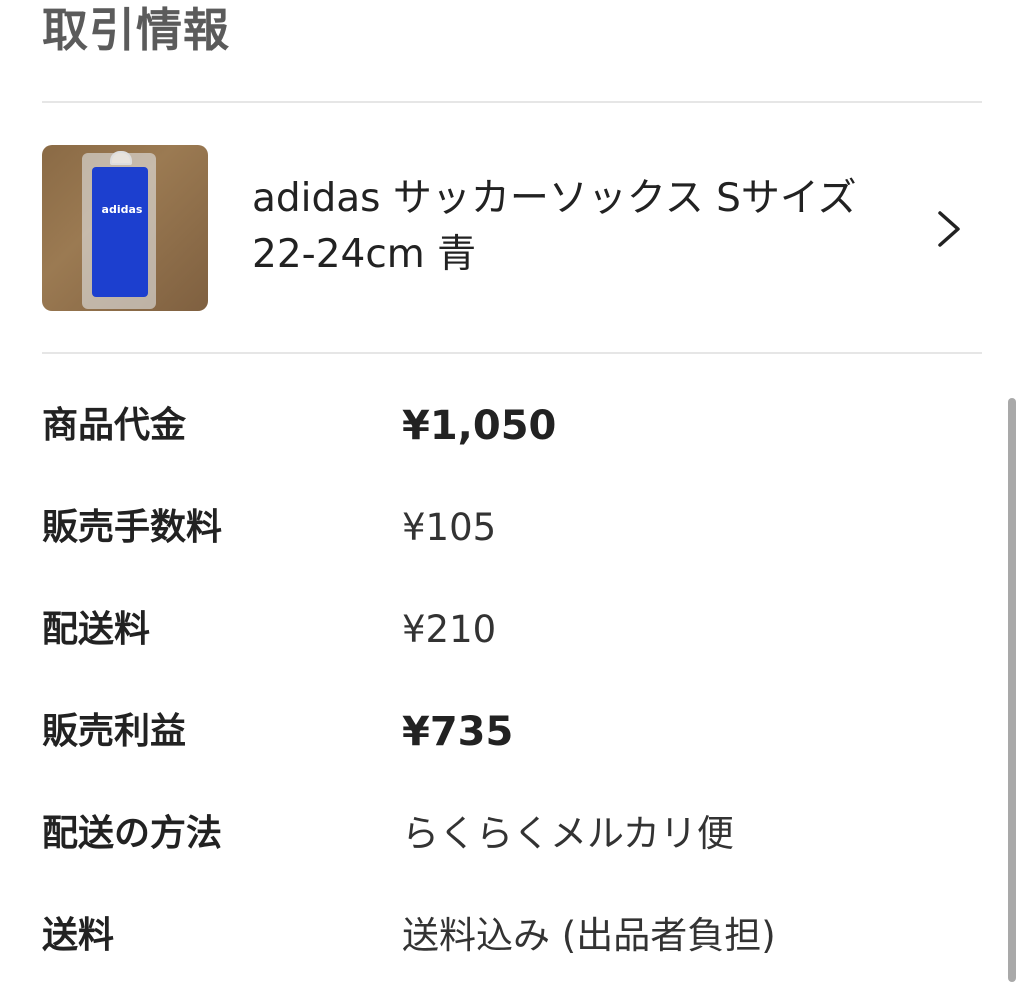 The height and width of the screenshot is (982, 1024). I want to click on detail-row-profit: 販売利益 ¥735, so click(492, 733).